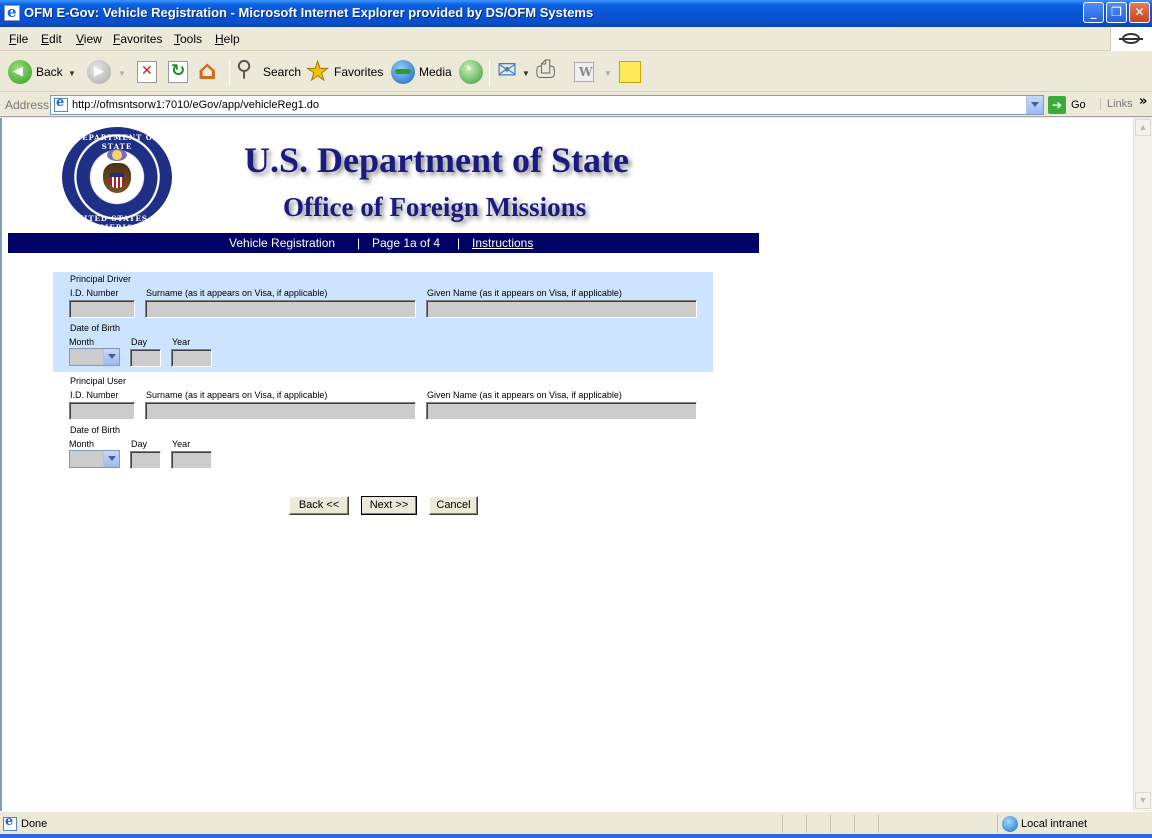 This screenshot has height=838, width=1152. I want to click on menu-edit: Edit, so click(51, 39).